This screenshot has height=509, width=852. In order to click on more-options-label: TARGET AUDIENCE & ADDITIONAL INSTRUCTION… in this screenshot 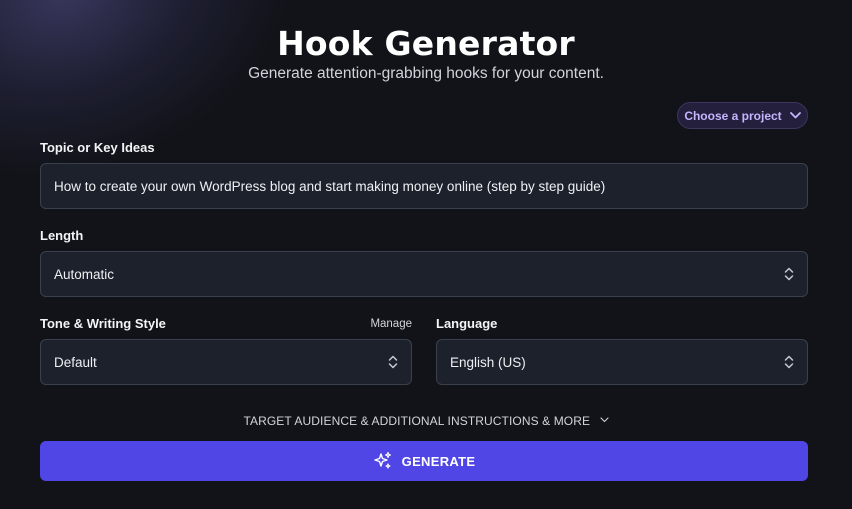, I will do `click(417, 421)`.